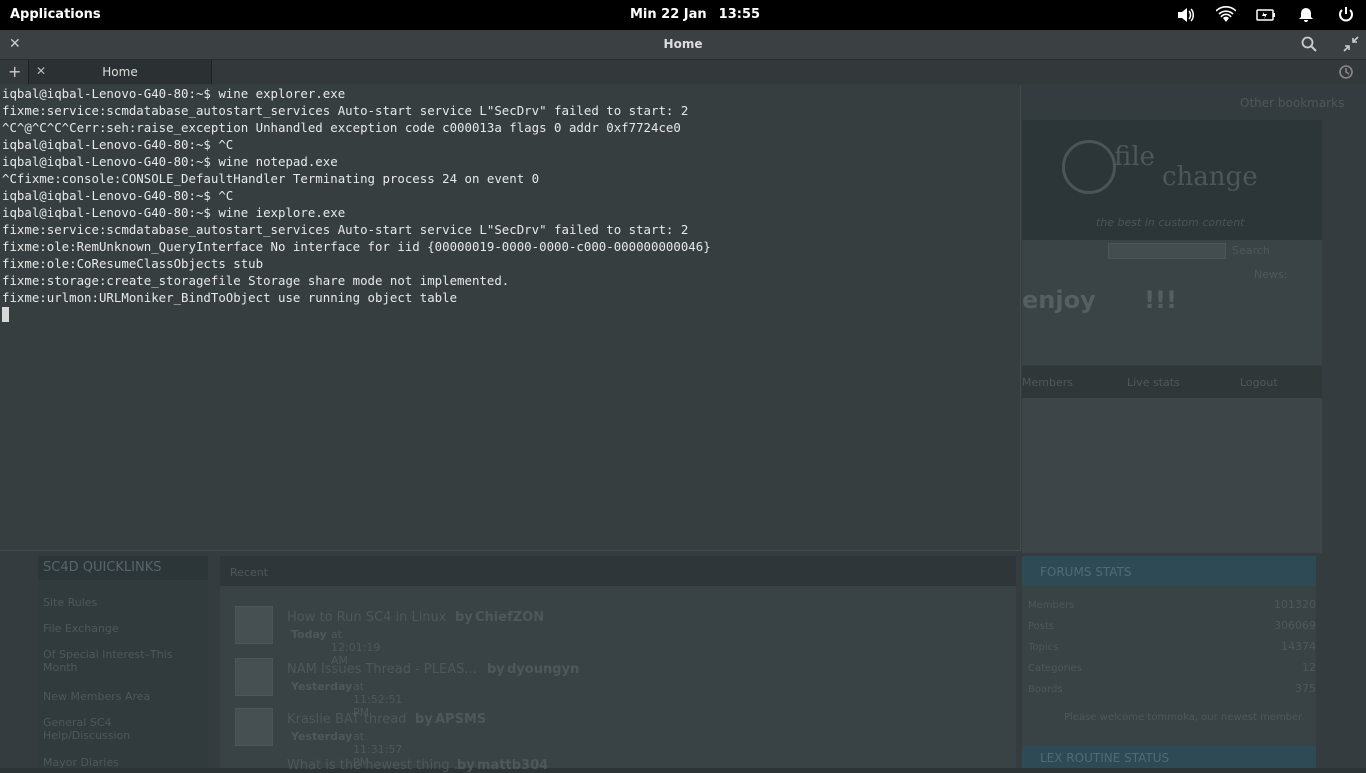 The width and height of the screenshot is (1366, 773). What do you see at coordinates (1170, 222) in the screenshot?
I see `banner-tagline: the best in custom content` at bounding box center [1170, 222].